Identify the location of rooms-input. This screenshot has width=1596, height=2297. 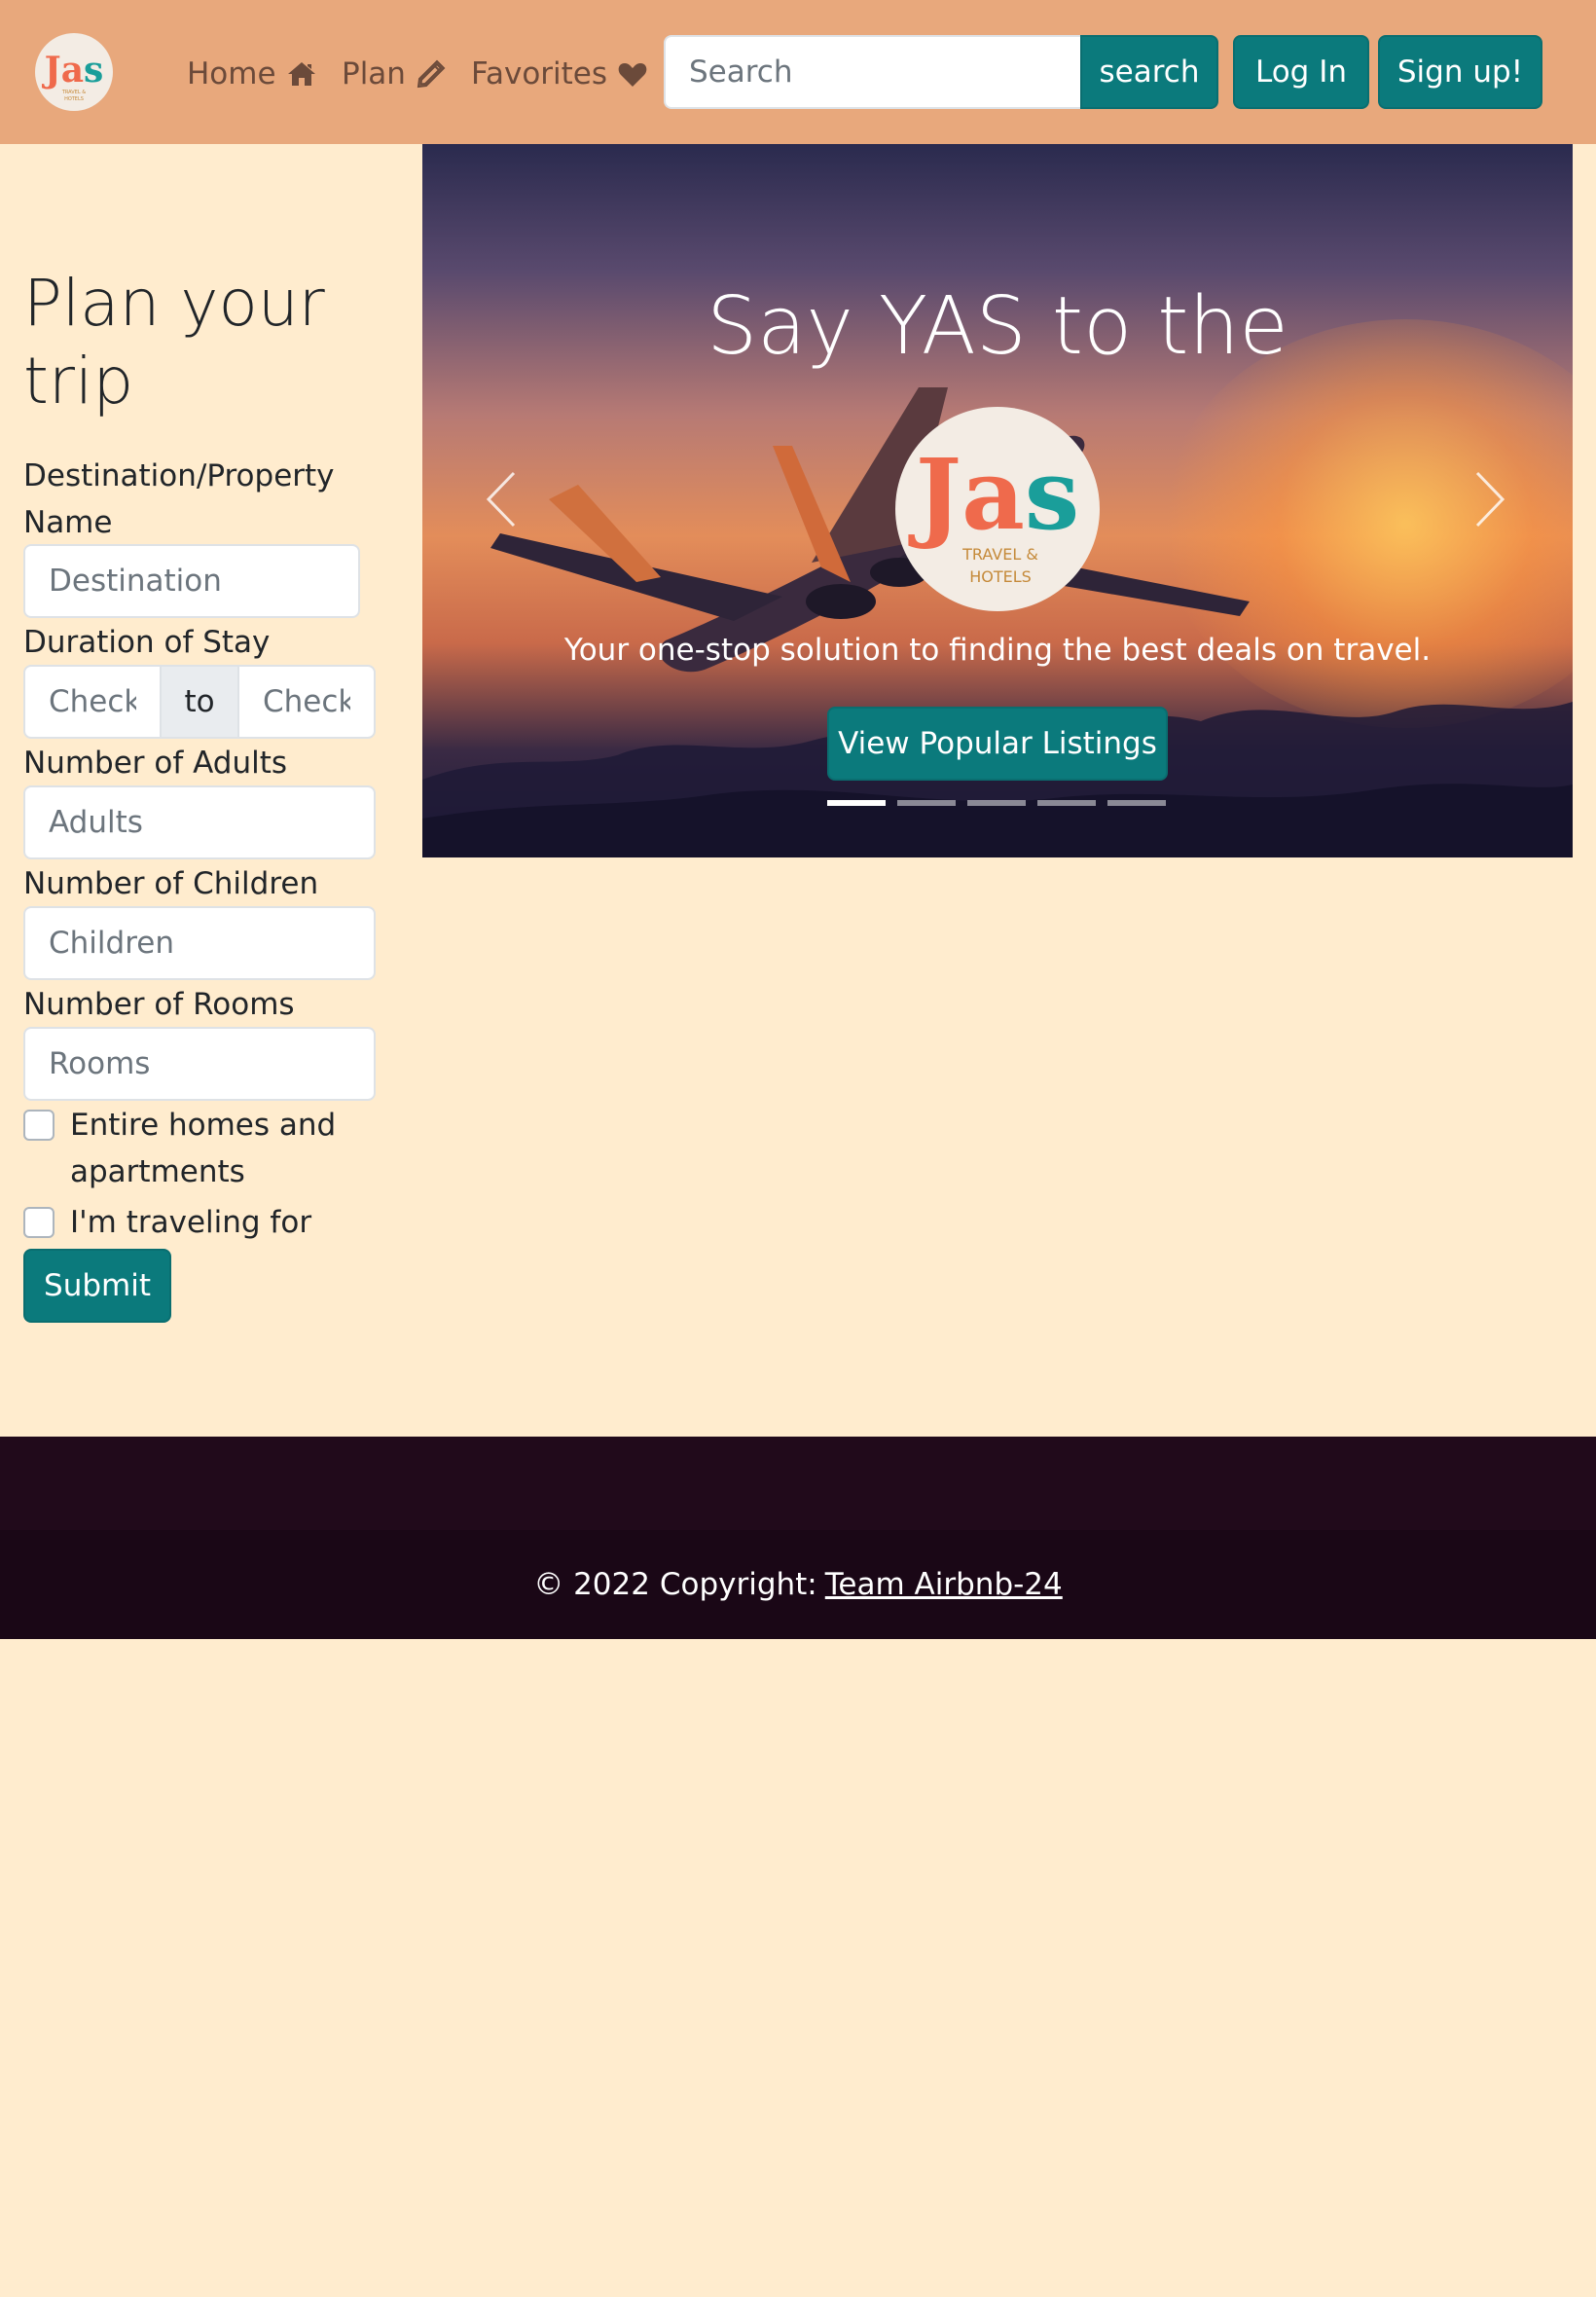
(199, 1064).